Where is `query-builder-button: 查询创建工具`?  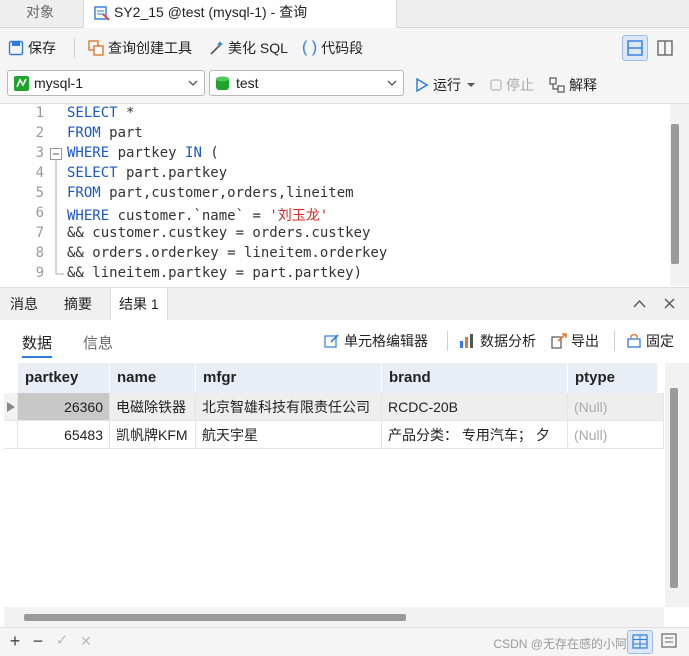
query-builder-button: 查询创建工具 is located at coordinates (140, 47).